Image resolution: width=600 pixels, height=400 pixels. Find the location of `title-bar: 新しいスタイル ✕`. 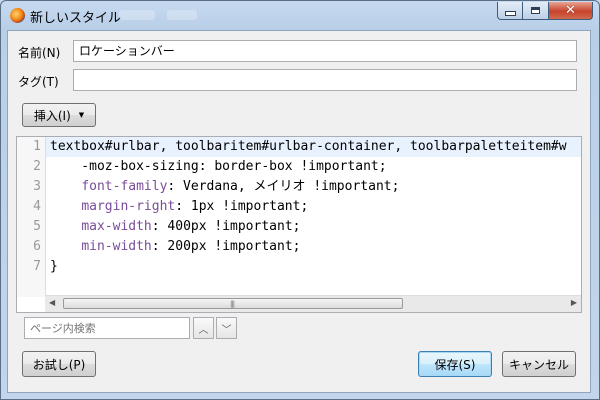

title-bar: 新しいスタイル ✕ is located at coordinates (300, 16).